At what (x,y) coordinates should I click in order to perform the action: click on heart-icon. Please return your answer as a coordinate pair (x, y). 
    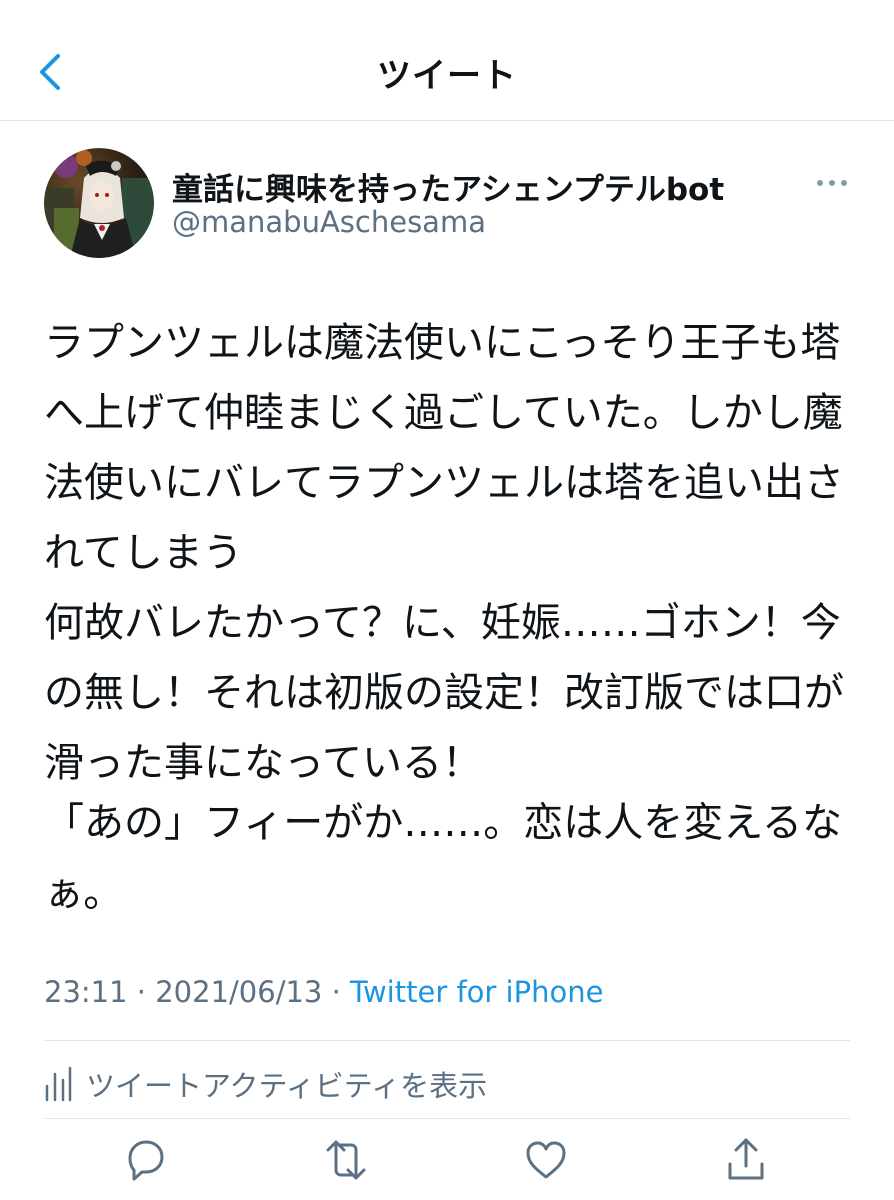
    Looking at the image, I should click on (546, 1160).